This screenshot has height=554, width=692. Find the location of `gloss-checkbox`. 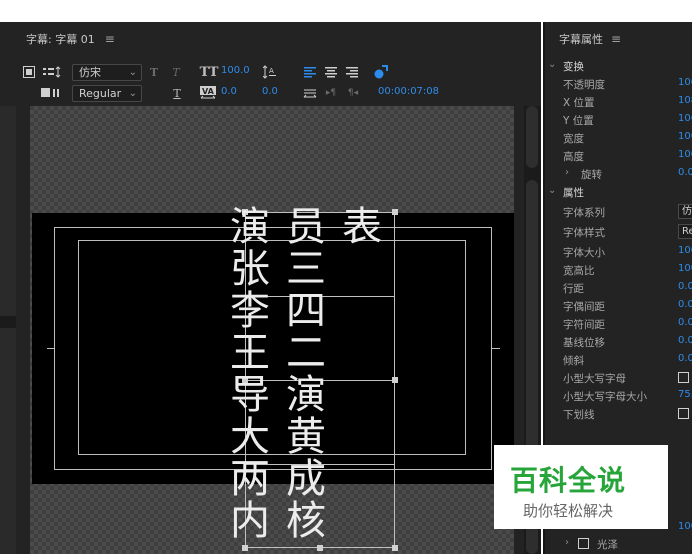

gloss-checkbox is located at coordinates (583, 543).